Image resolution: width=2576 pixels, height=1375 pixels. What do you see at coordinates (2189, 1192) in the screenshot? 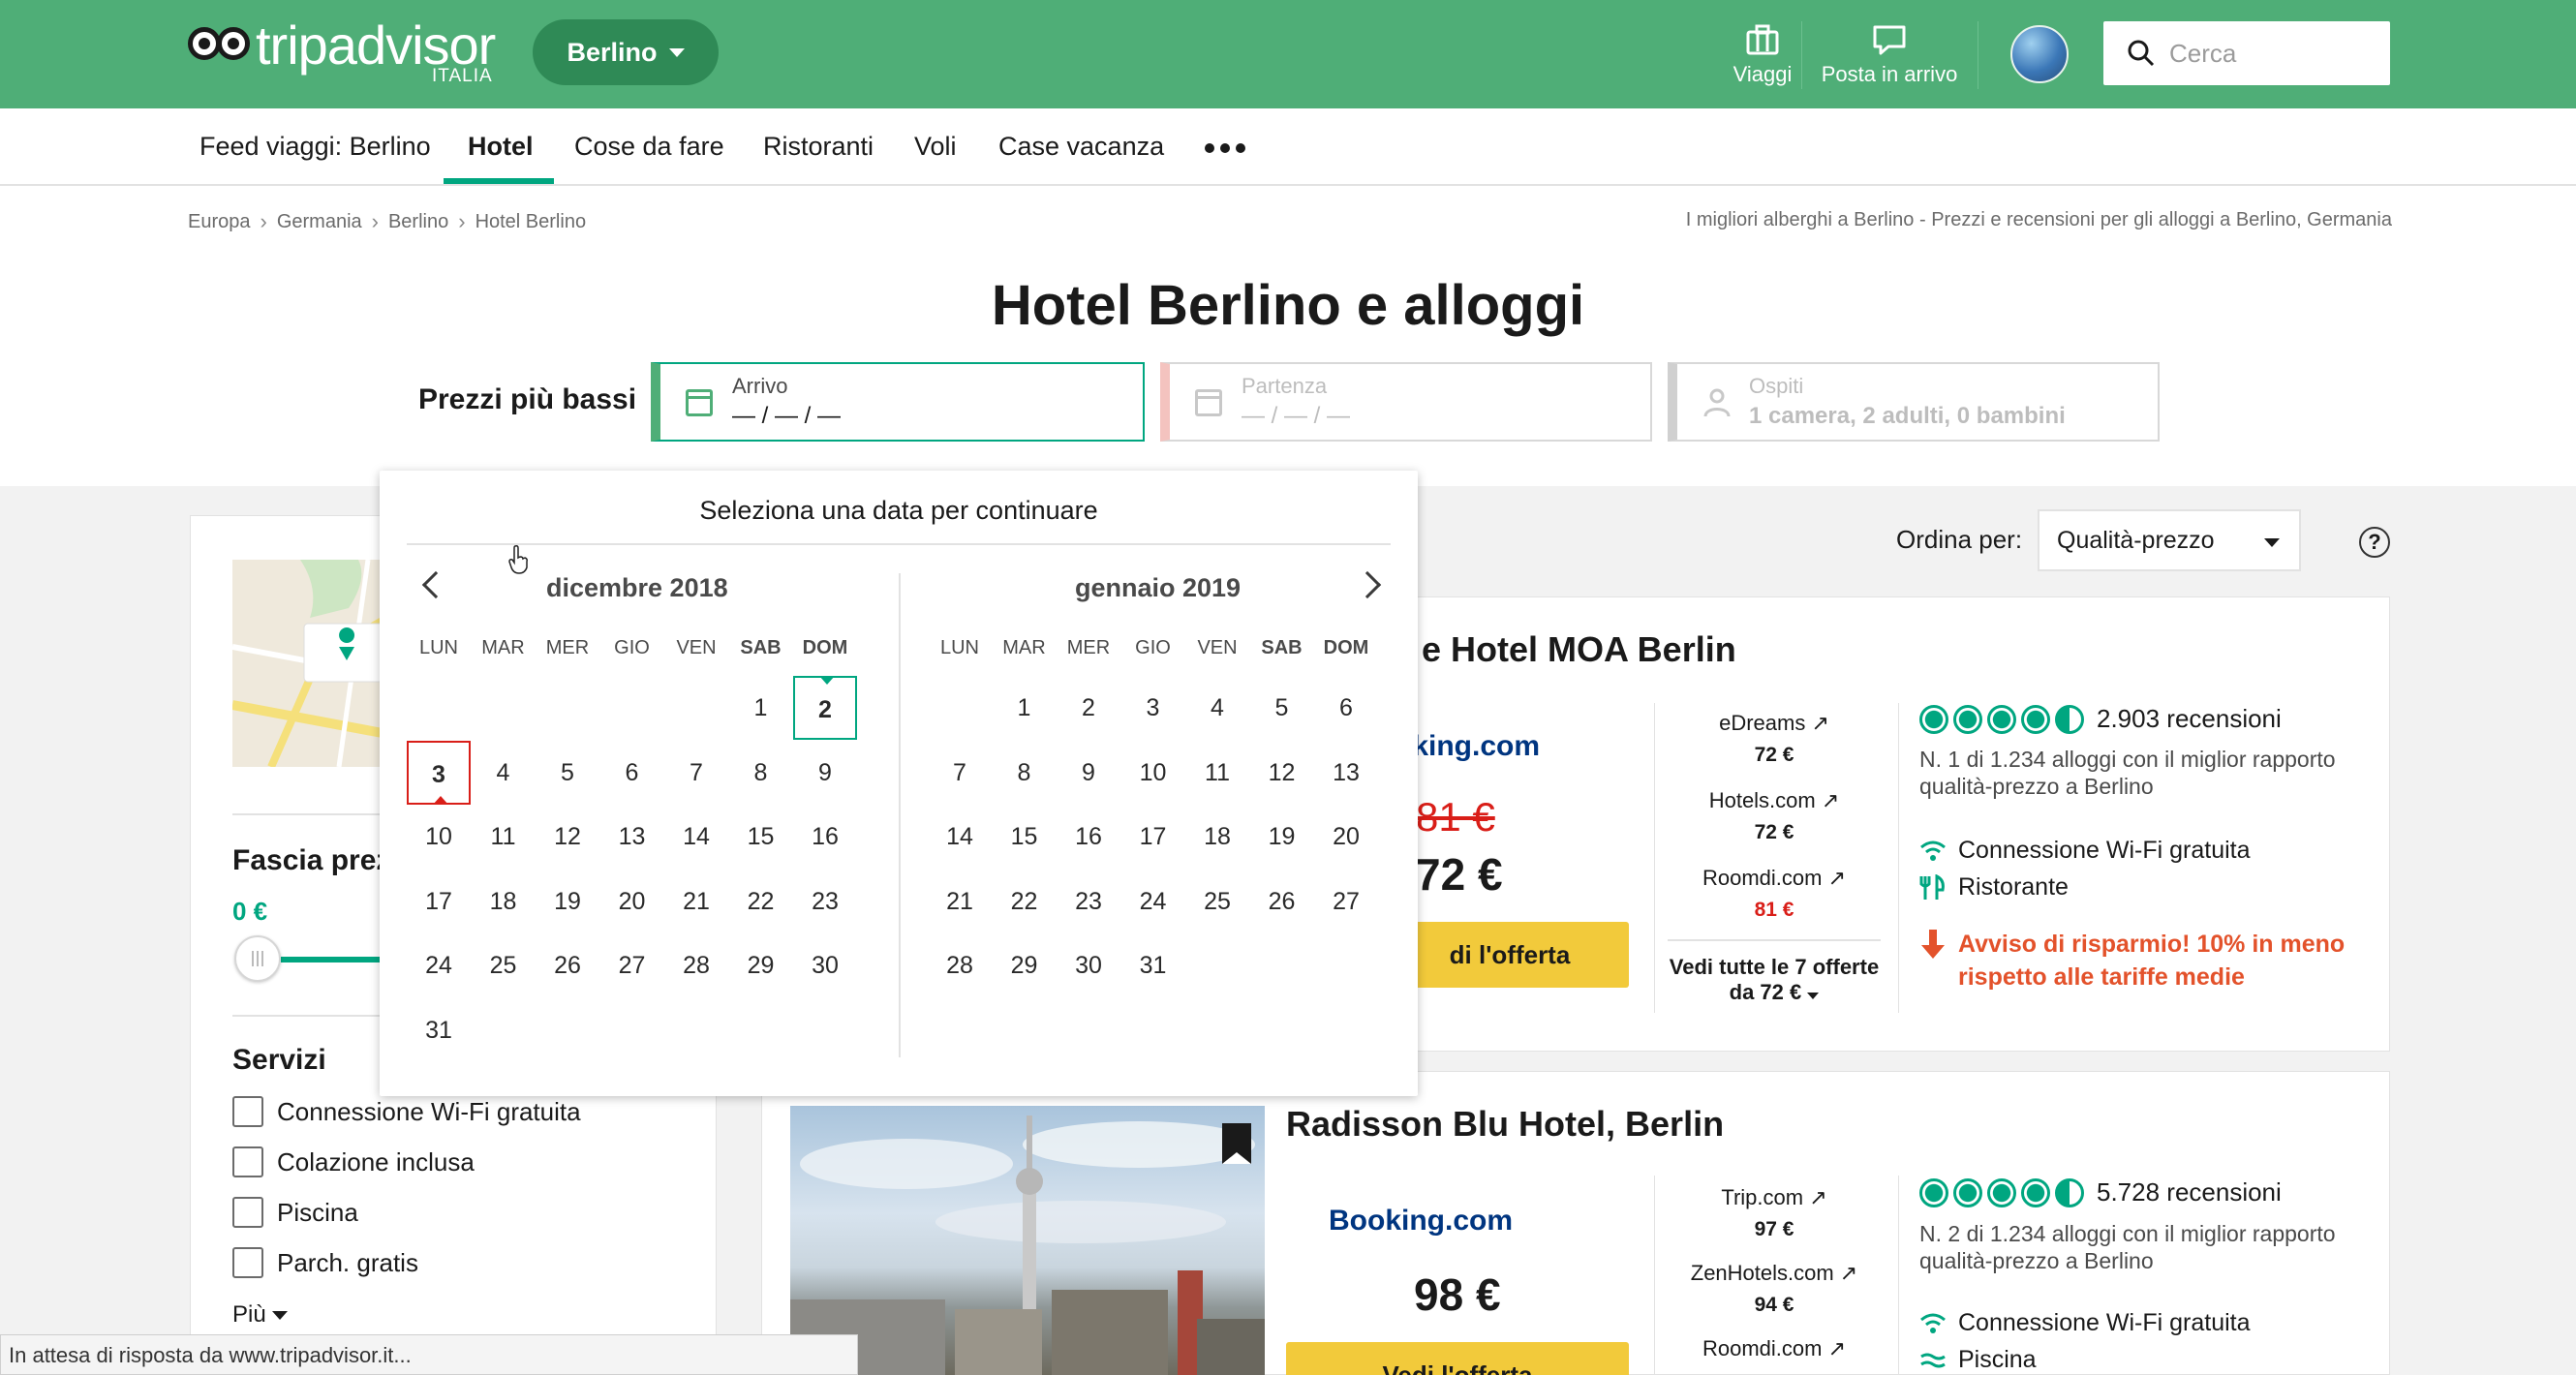
I see `review-count: 5.728 recensioni` at bounding box center [2189, 1192].